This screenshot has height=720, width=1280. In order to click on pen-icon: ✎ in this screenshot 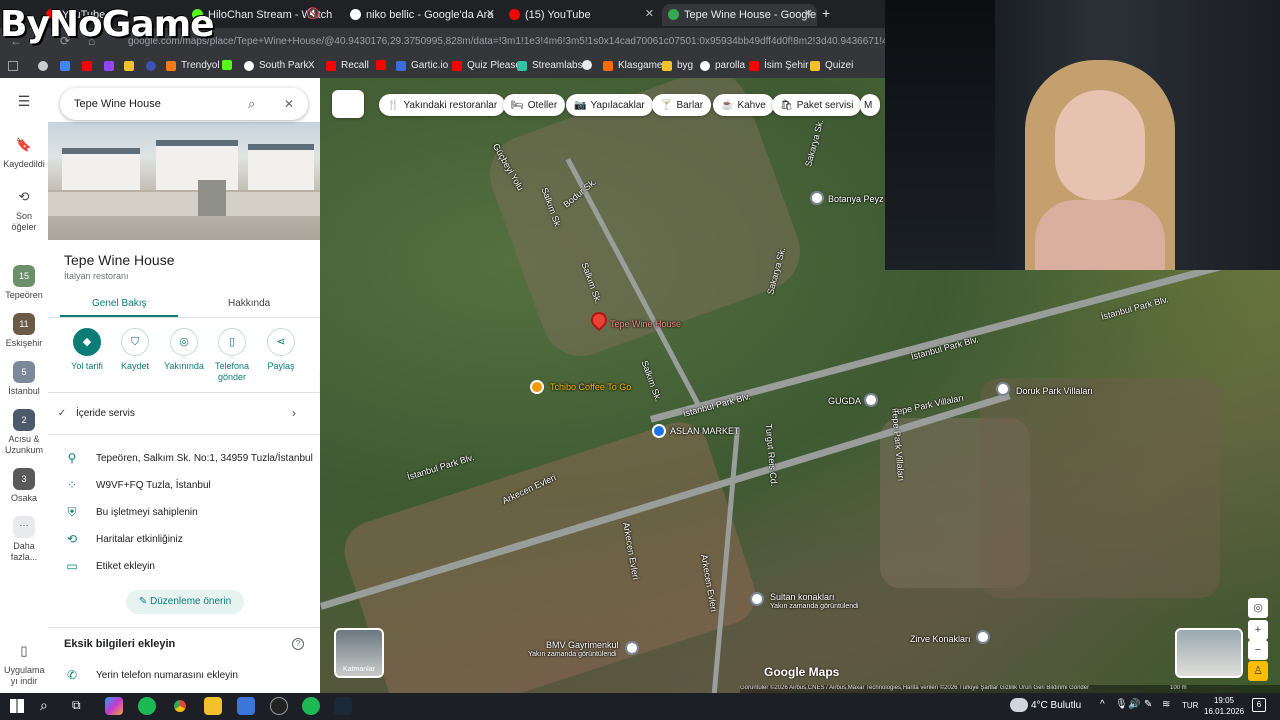, I will do `click(1148, 704)`.